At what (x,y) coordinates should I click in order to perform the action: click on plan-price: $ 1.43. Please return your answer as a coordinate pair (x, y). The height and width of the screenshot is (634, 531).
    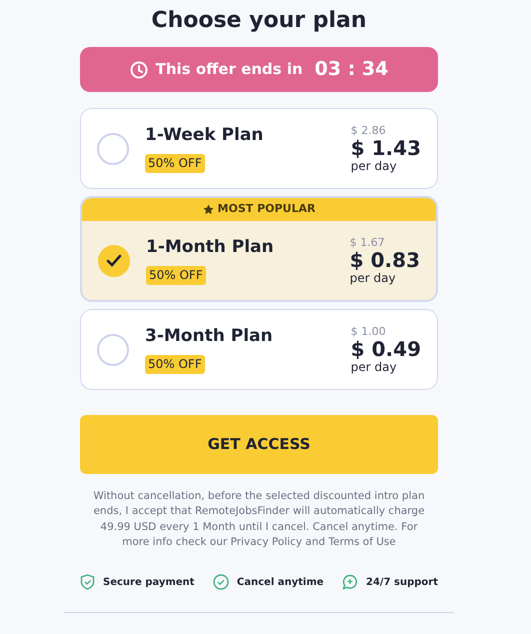
    Looking at the image, I should click on (385, 148).